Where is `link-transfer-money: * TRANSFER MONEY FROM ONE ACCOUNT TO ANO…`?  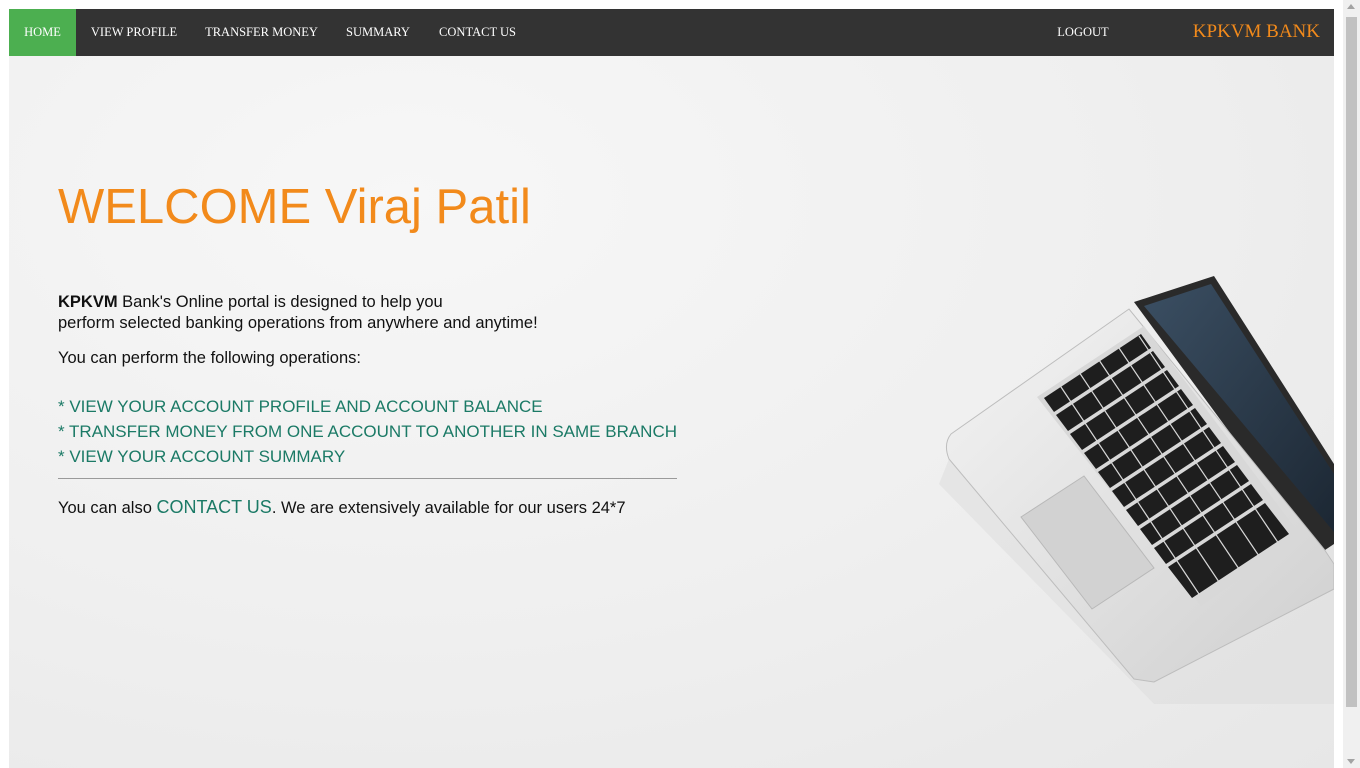
link-transfer-money: * TRANSFER MONEY FROM ONE ACCOUNT TO ANO… is located at coordinates (367, 432).